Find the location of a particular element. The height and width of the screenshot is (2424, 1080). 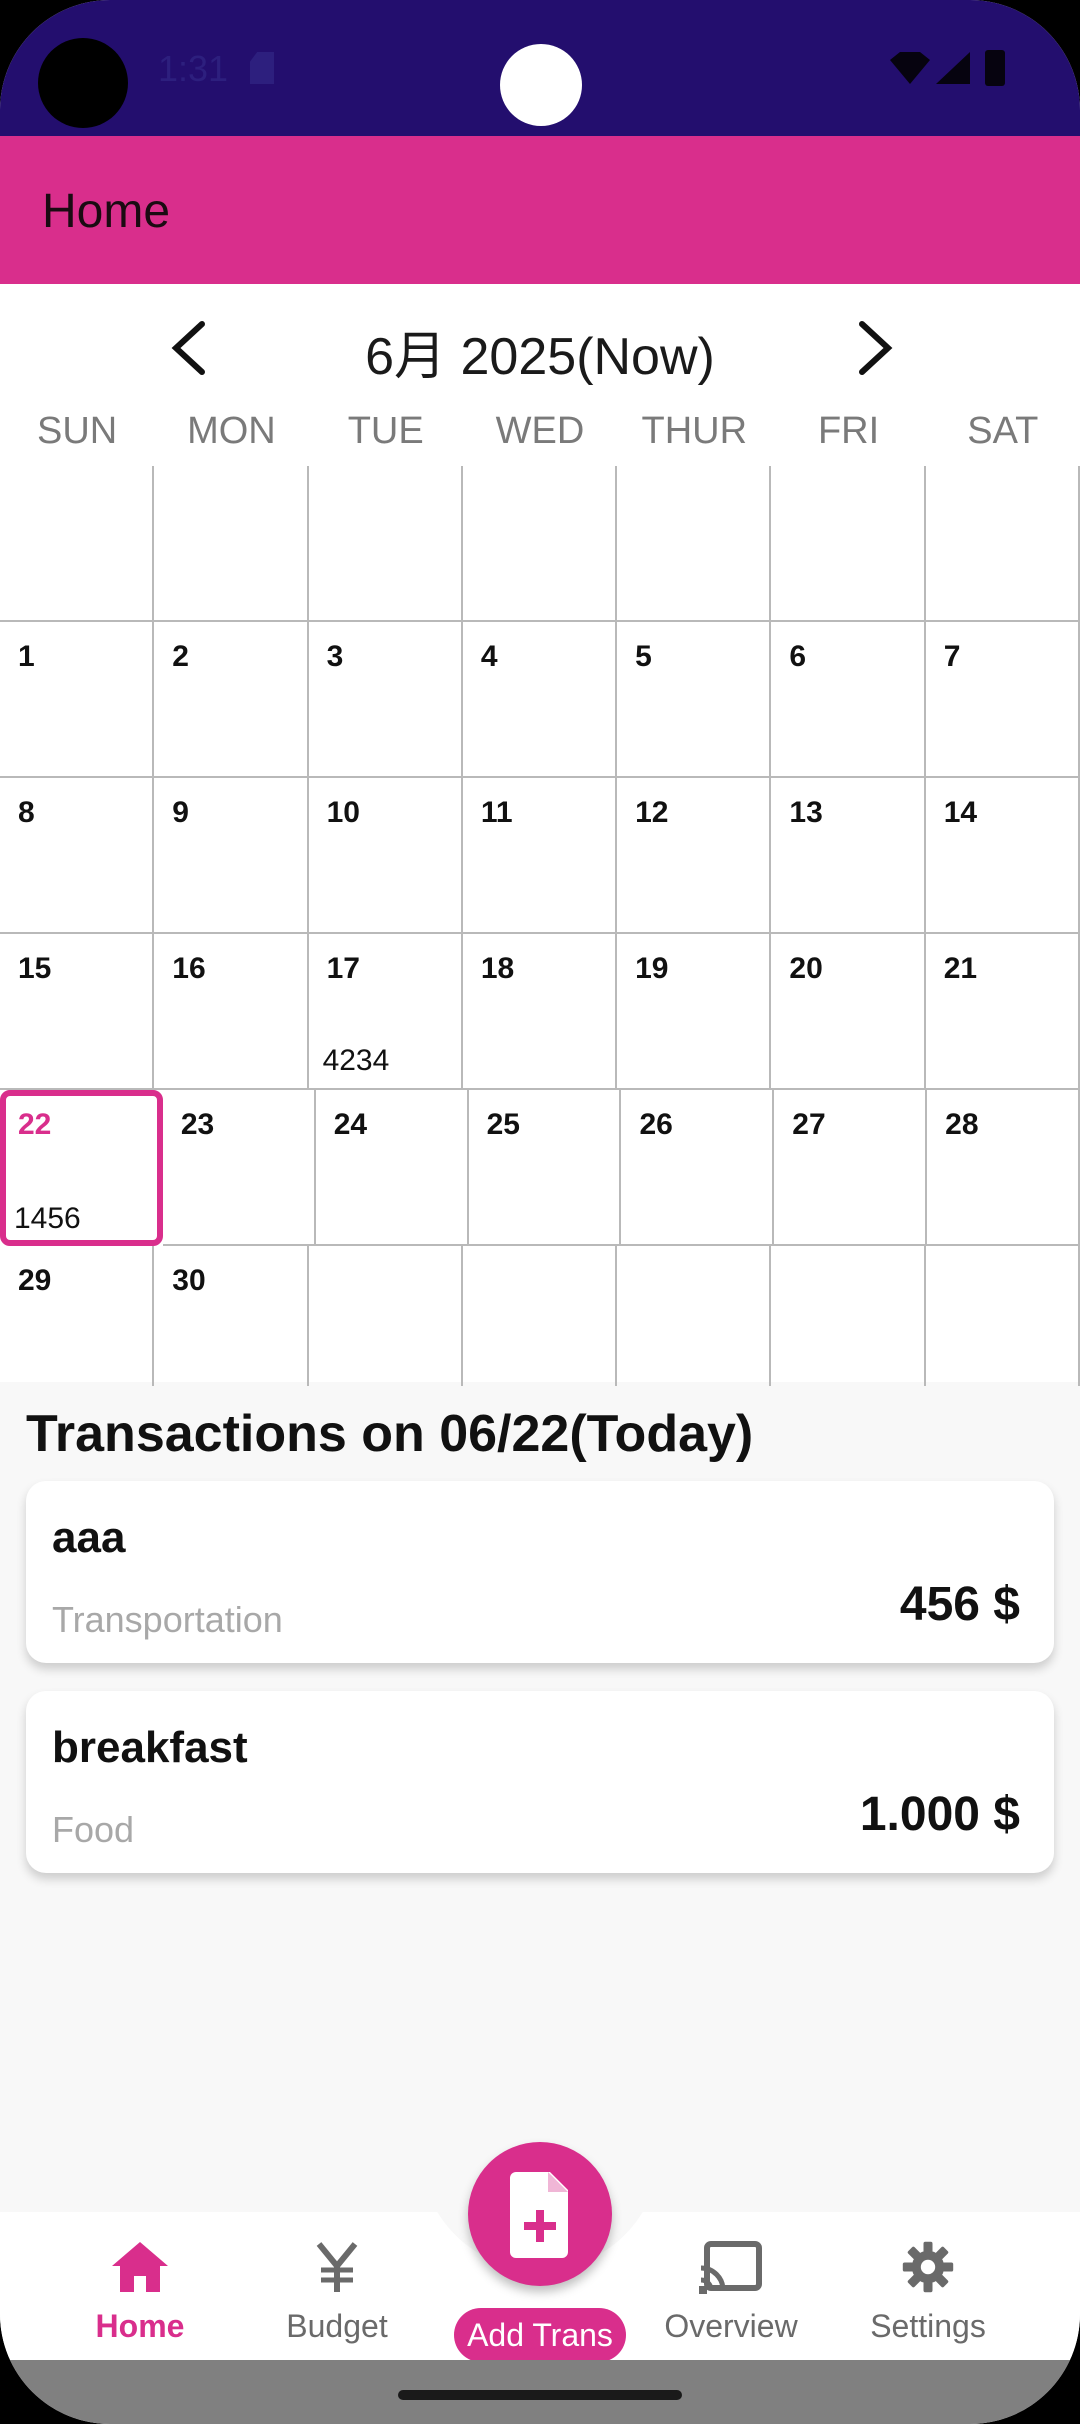

calendar-day: 18 is located at coordinates (540, 1012).